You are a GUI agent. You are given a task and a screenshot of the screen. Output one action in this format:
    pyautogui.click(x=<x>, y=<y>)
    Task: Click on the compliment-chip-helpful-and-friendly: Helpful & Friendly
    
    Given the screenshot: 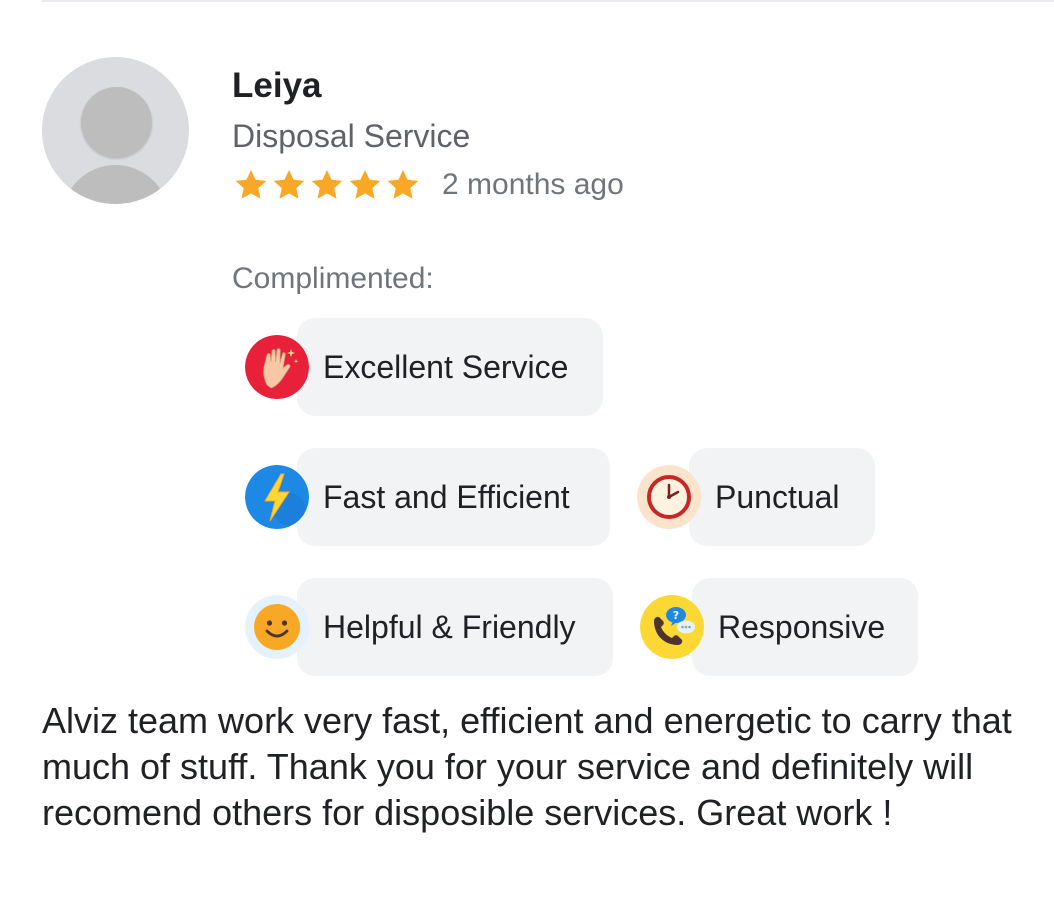 What is the action you would take?
    pyautogui.click(x=429, y=627)
    